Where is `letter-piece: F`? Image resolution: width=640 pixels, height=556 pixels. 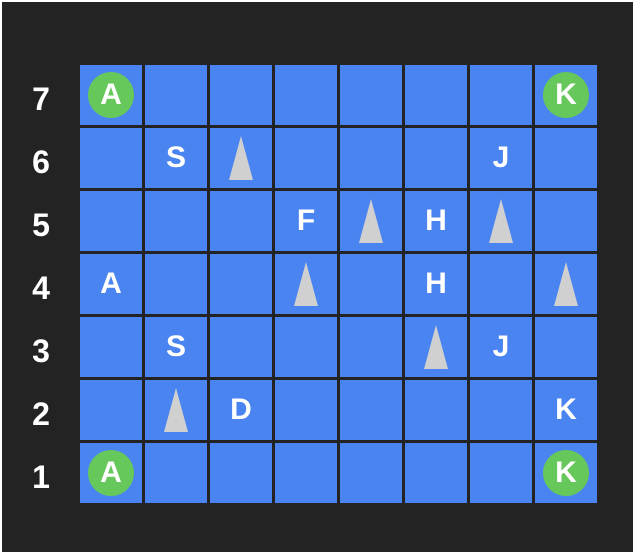 letter-piece: F is located at coordinates (306, 221).